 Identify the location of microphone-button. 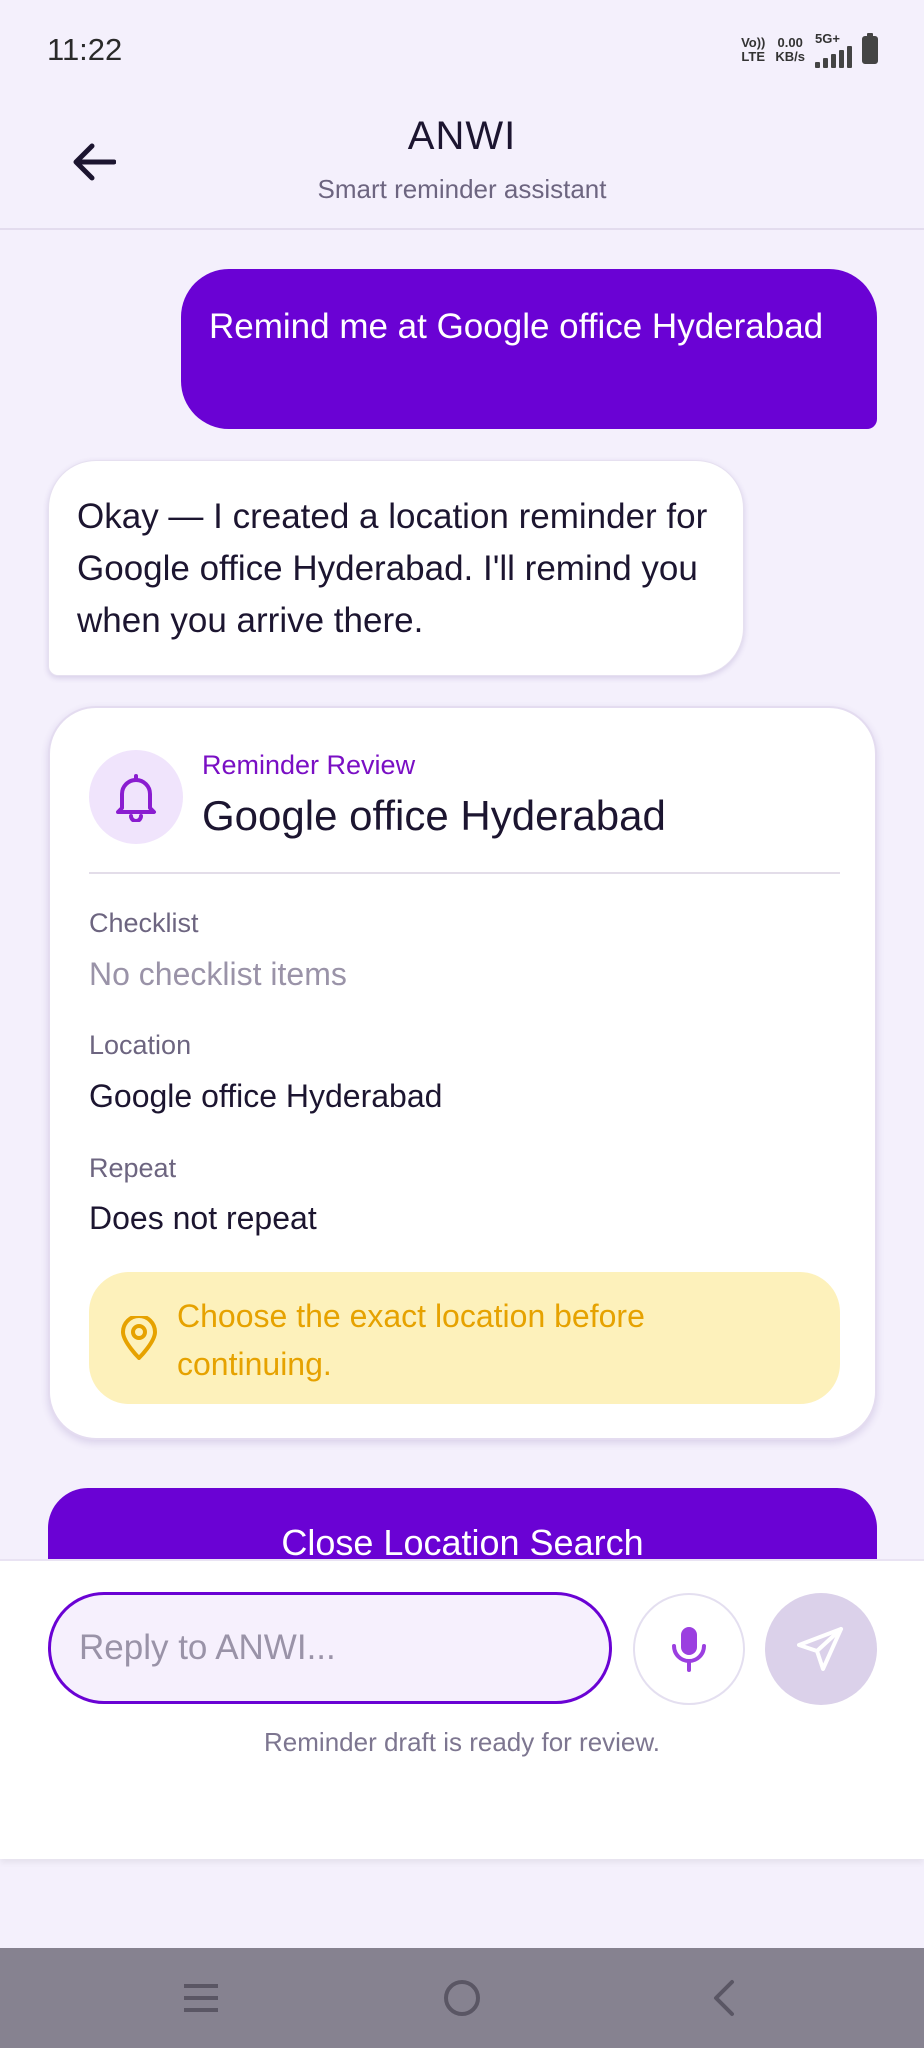
(689, 1649).